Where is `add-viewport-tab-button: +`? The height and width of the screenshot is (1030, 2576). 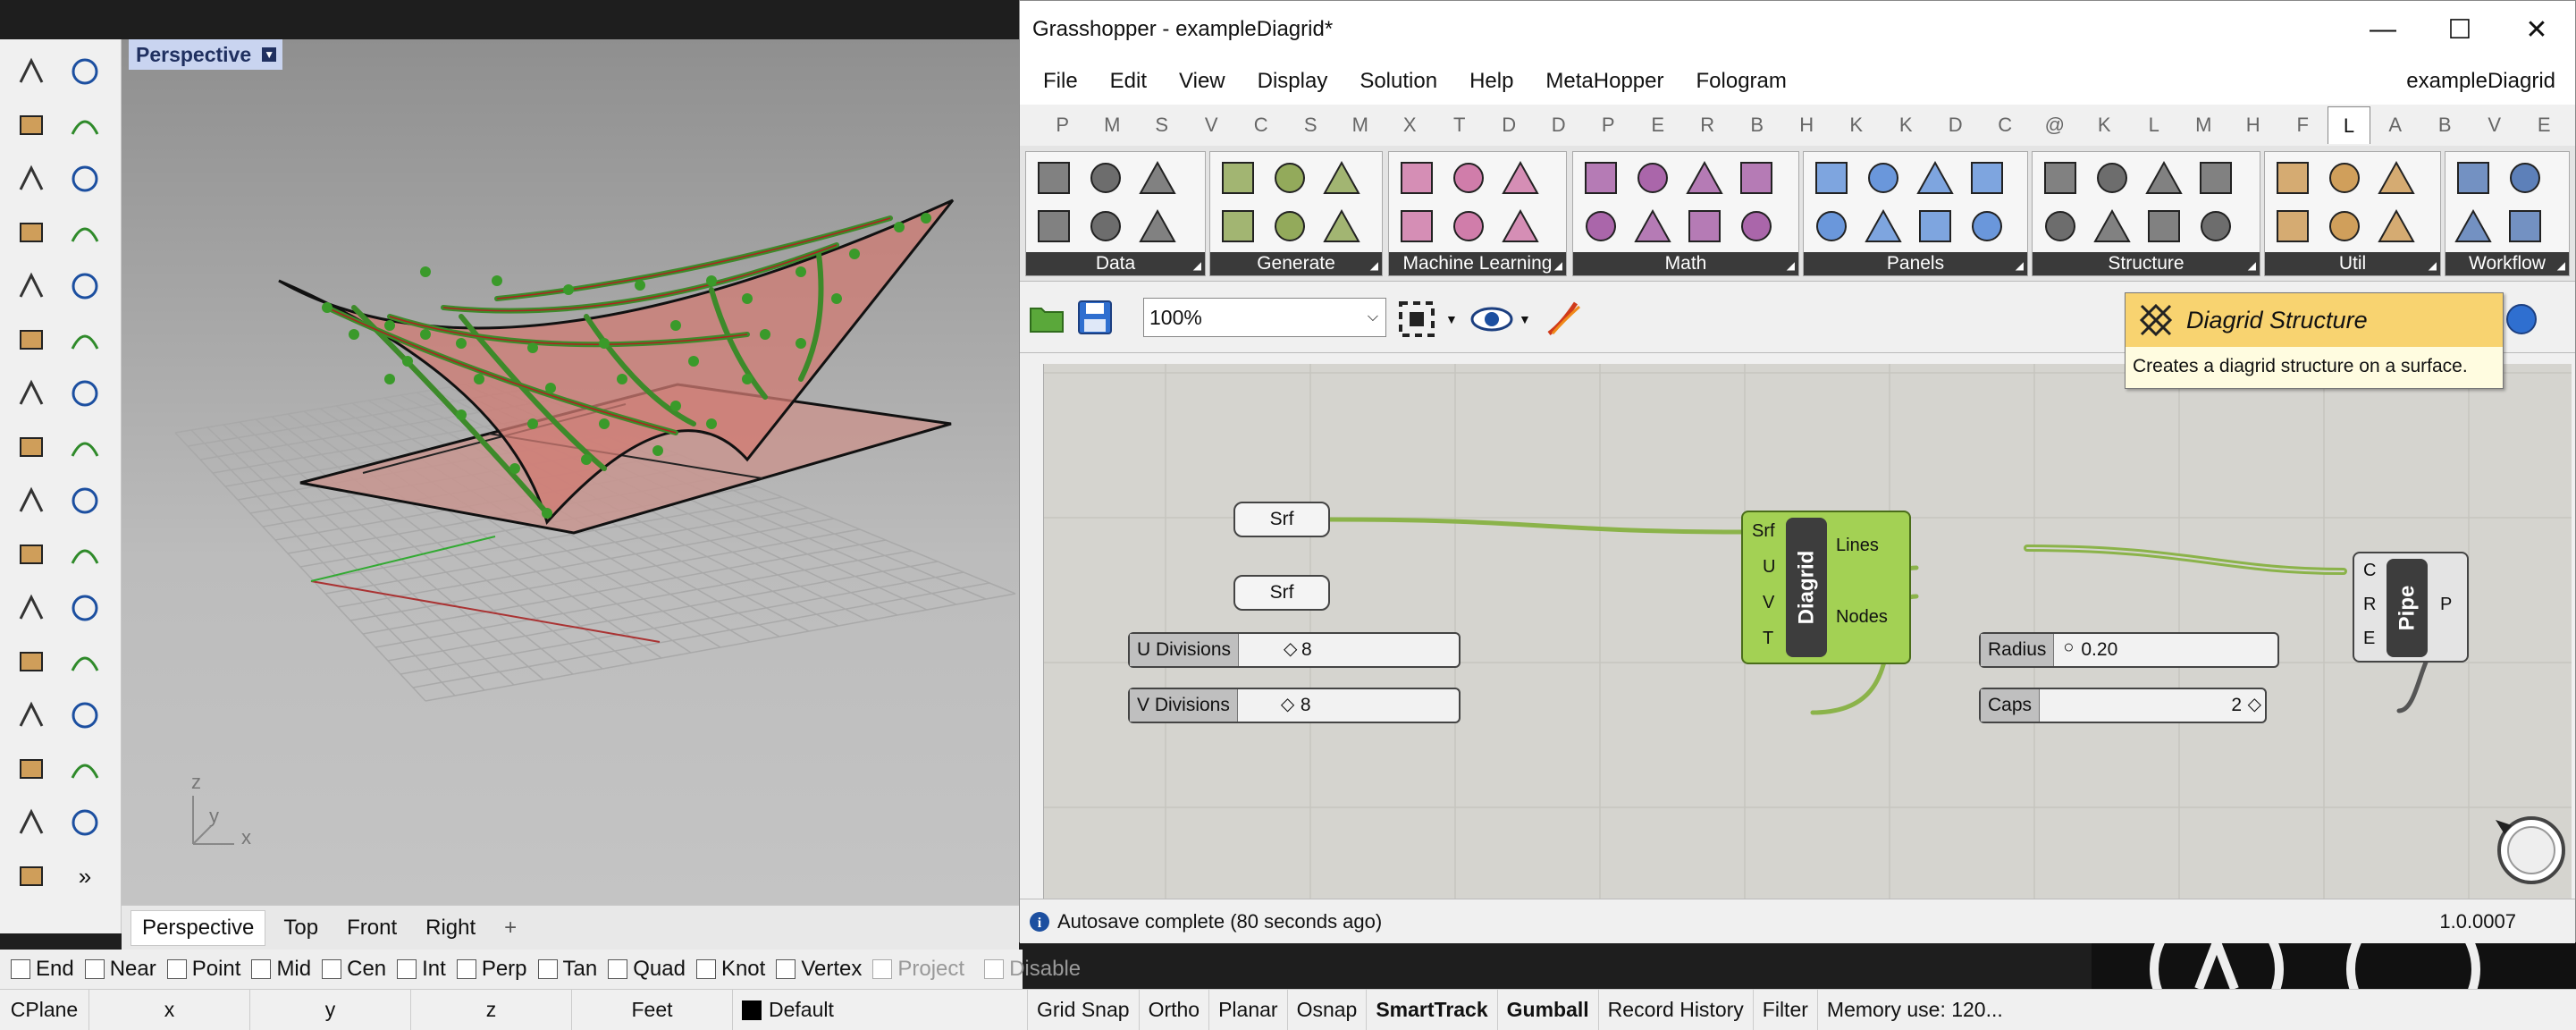
add-viewport-tab-button: + is located at coordinates (510, 928).